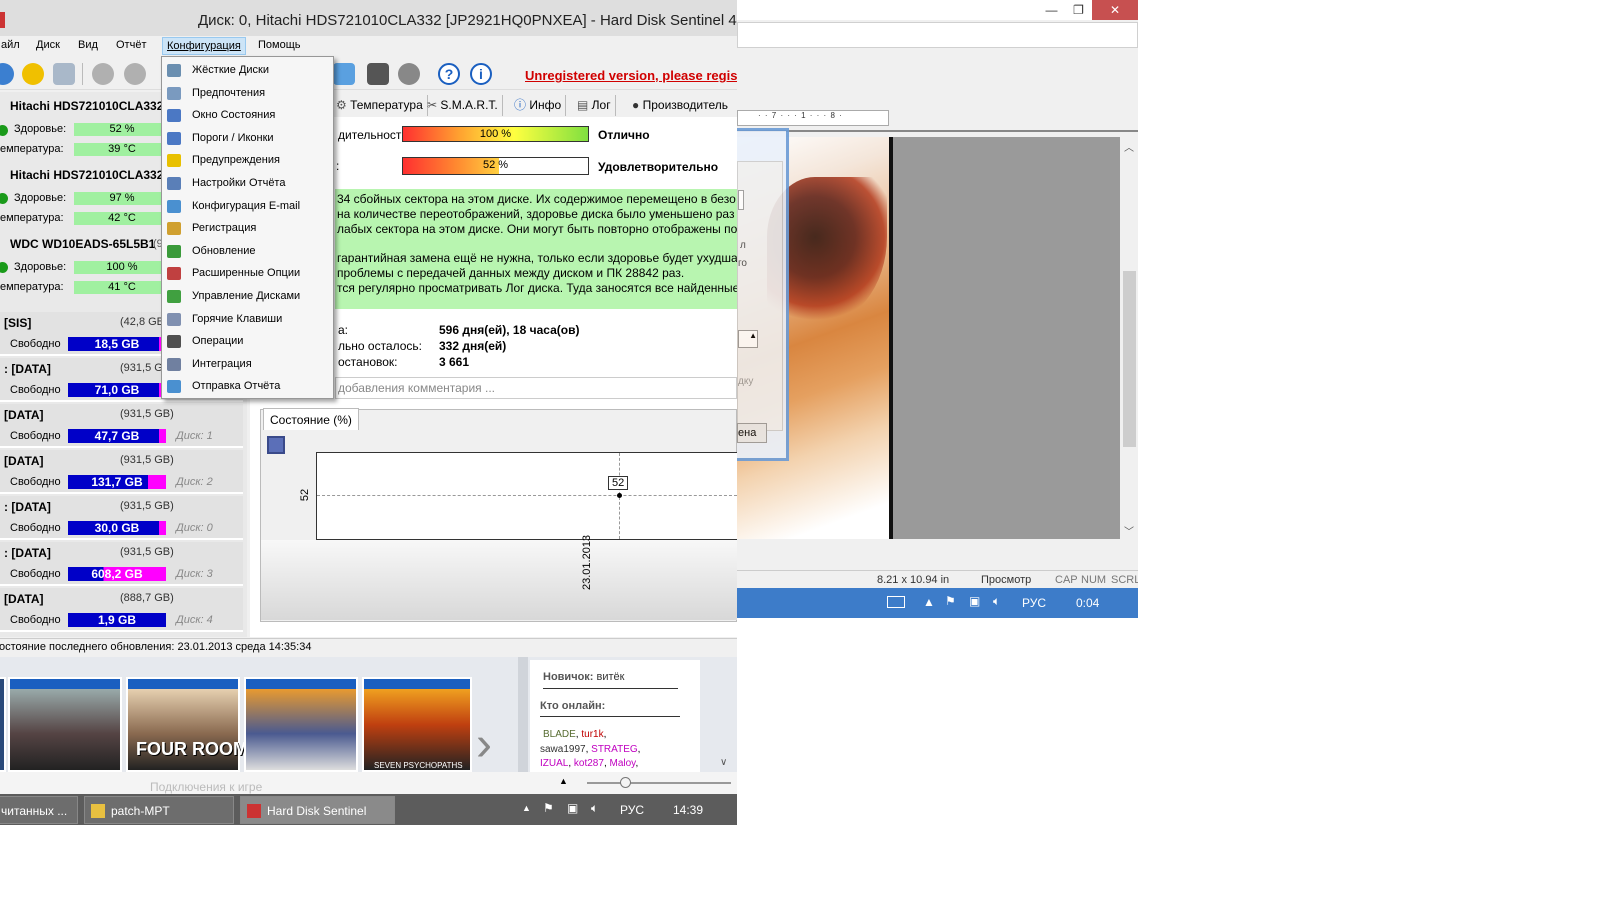 This screenshot has width=1600, height=900. What do you see at coordinates (247, 70) in the screenshot?
I see `menu-item-hard-disks: Жёсткие Диски` at bounding box center [247, 70].